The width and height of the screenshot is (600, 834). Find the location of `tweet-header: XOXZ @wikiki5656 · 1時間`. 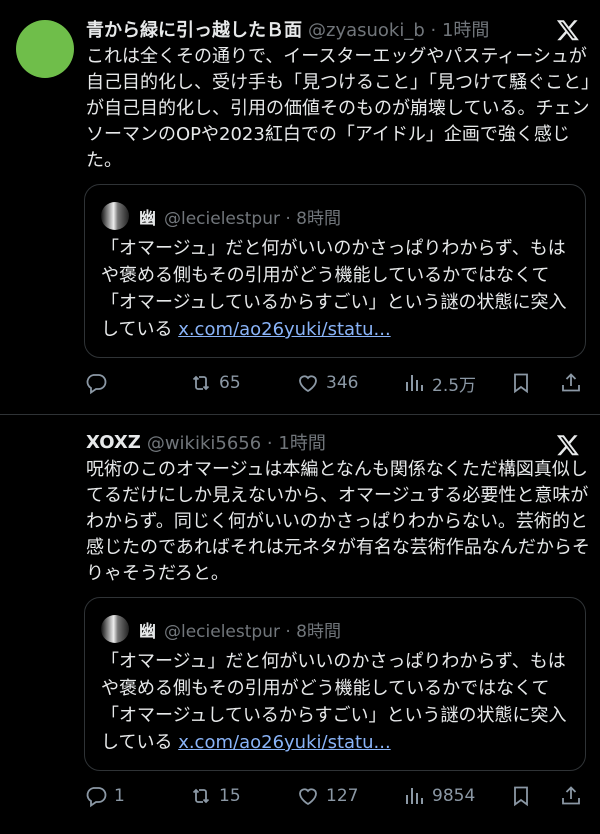

tweet-header: XOXZ @wikiki5656 · 1時間 is located at coordinates (206, 442).